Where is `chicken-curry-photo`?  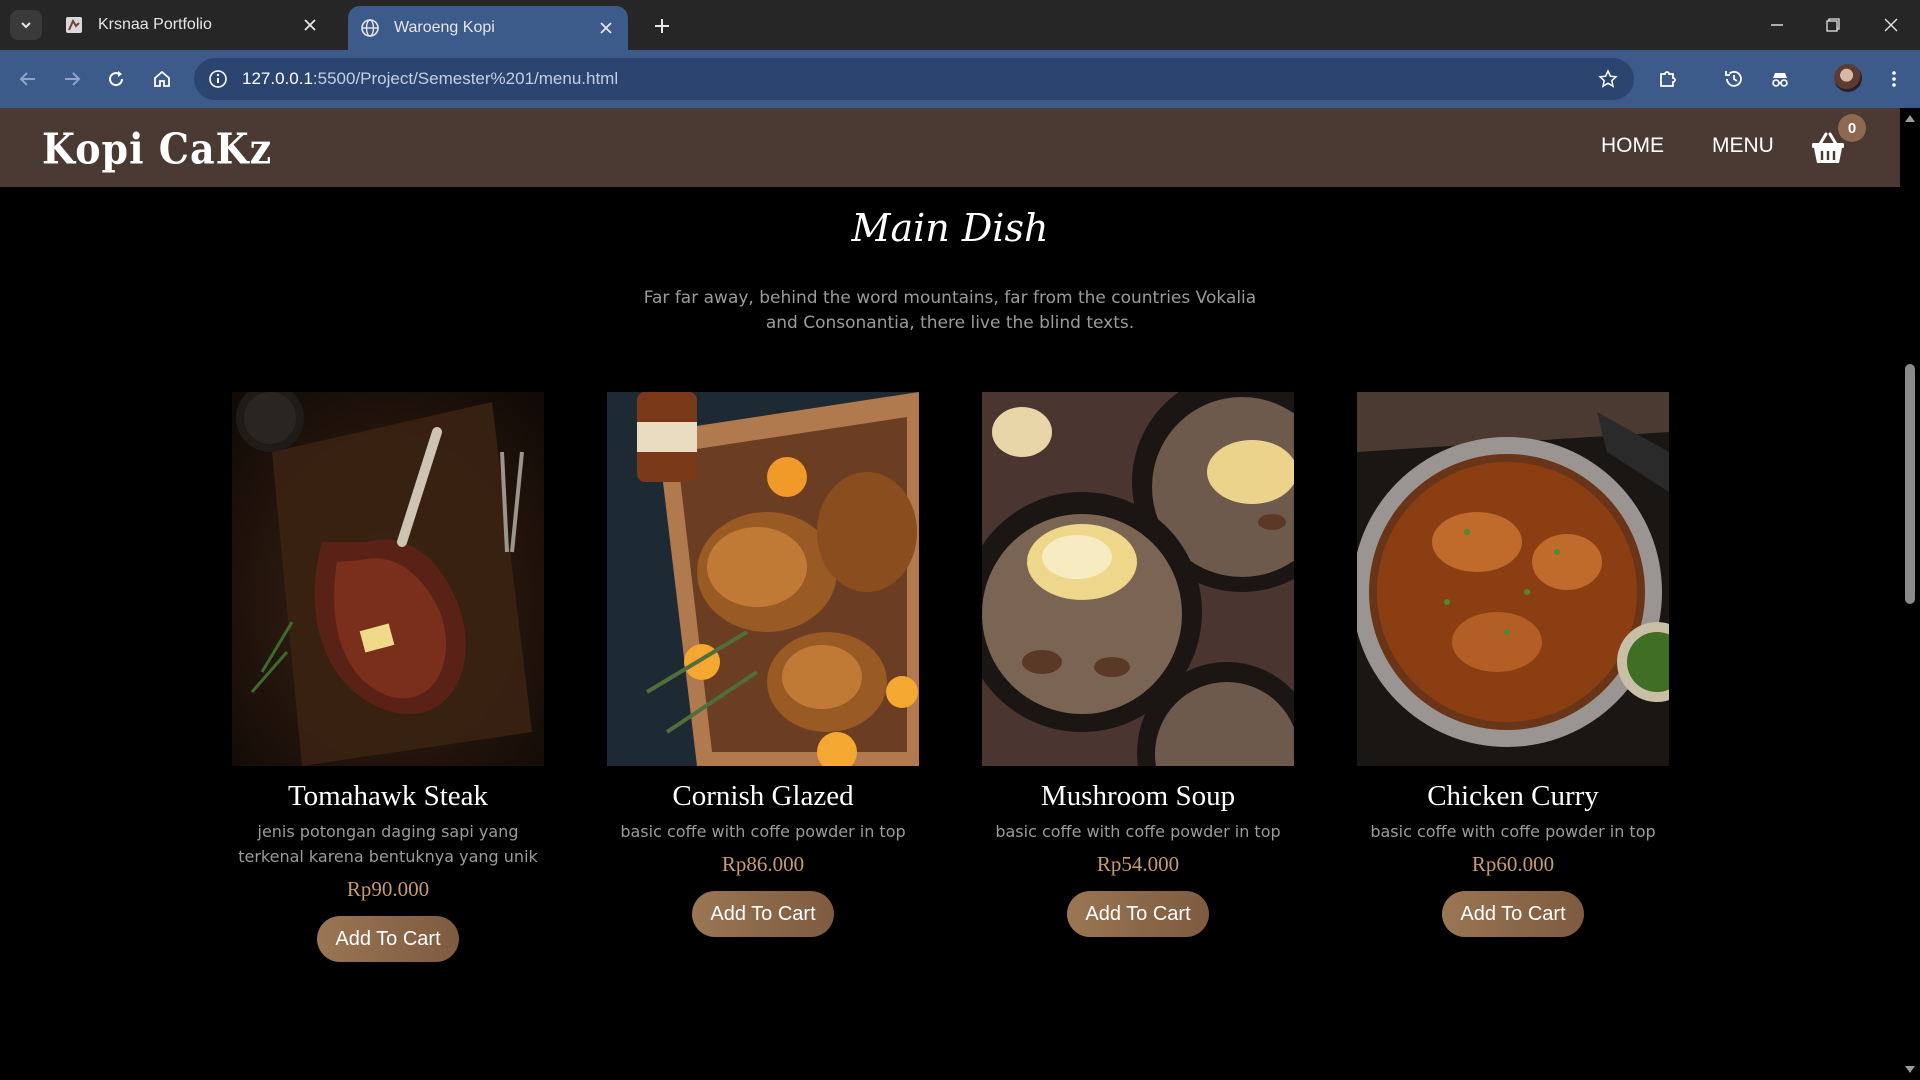 chicken-curry-photo is located at coordinates (1513, 579).